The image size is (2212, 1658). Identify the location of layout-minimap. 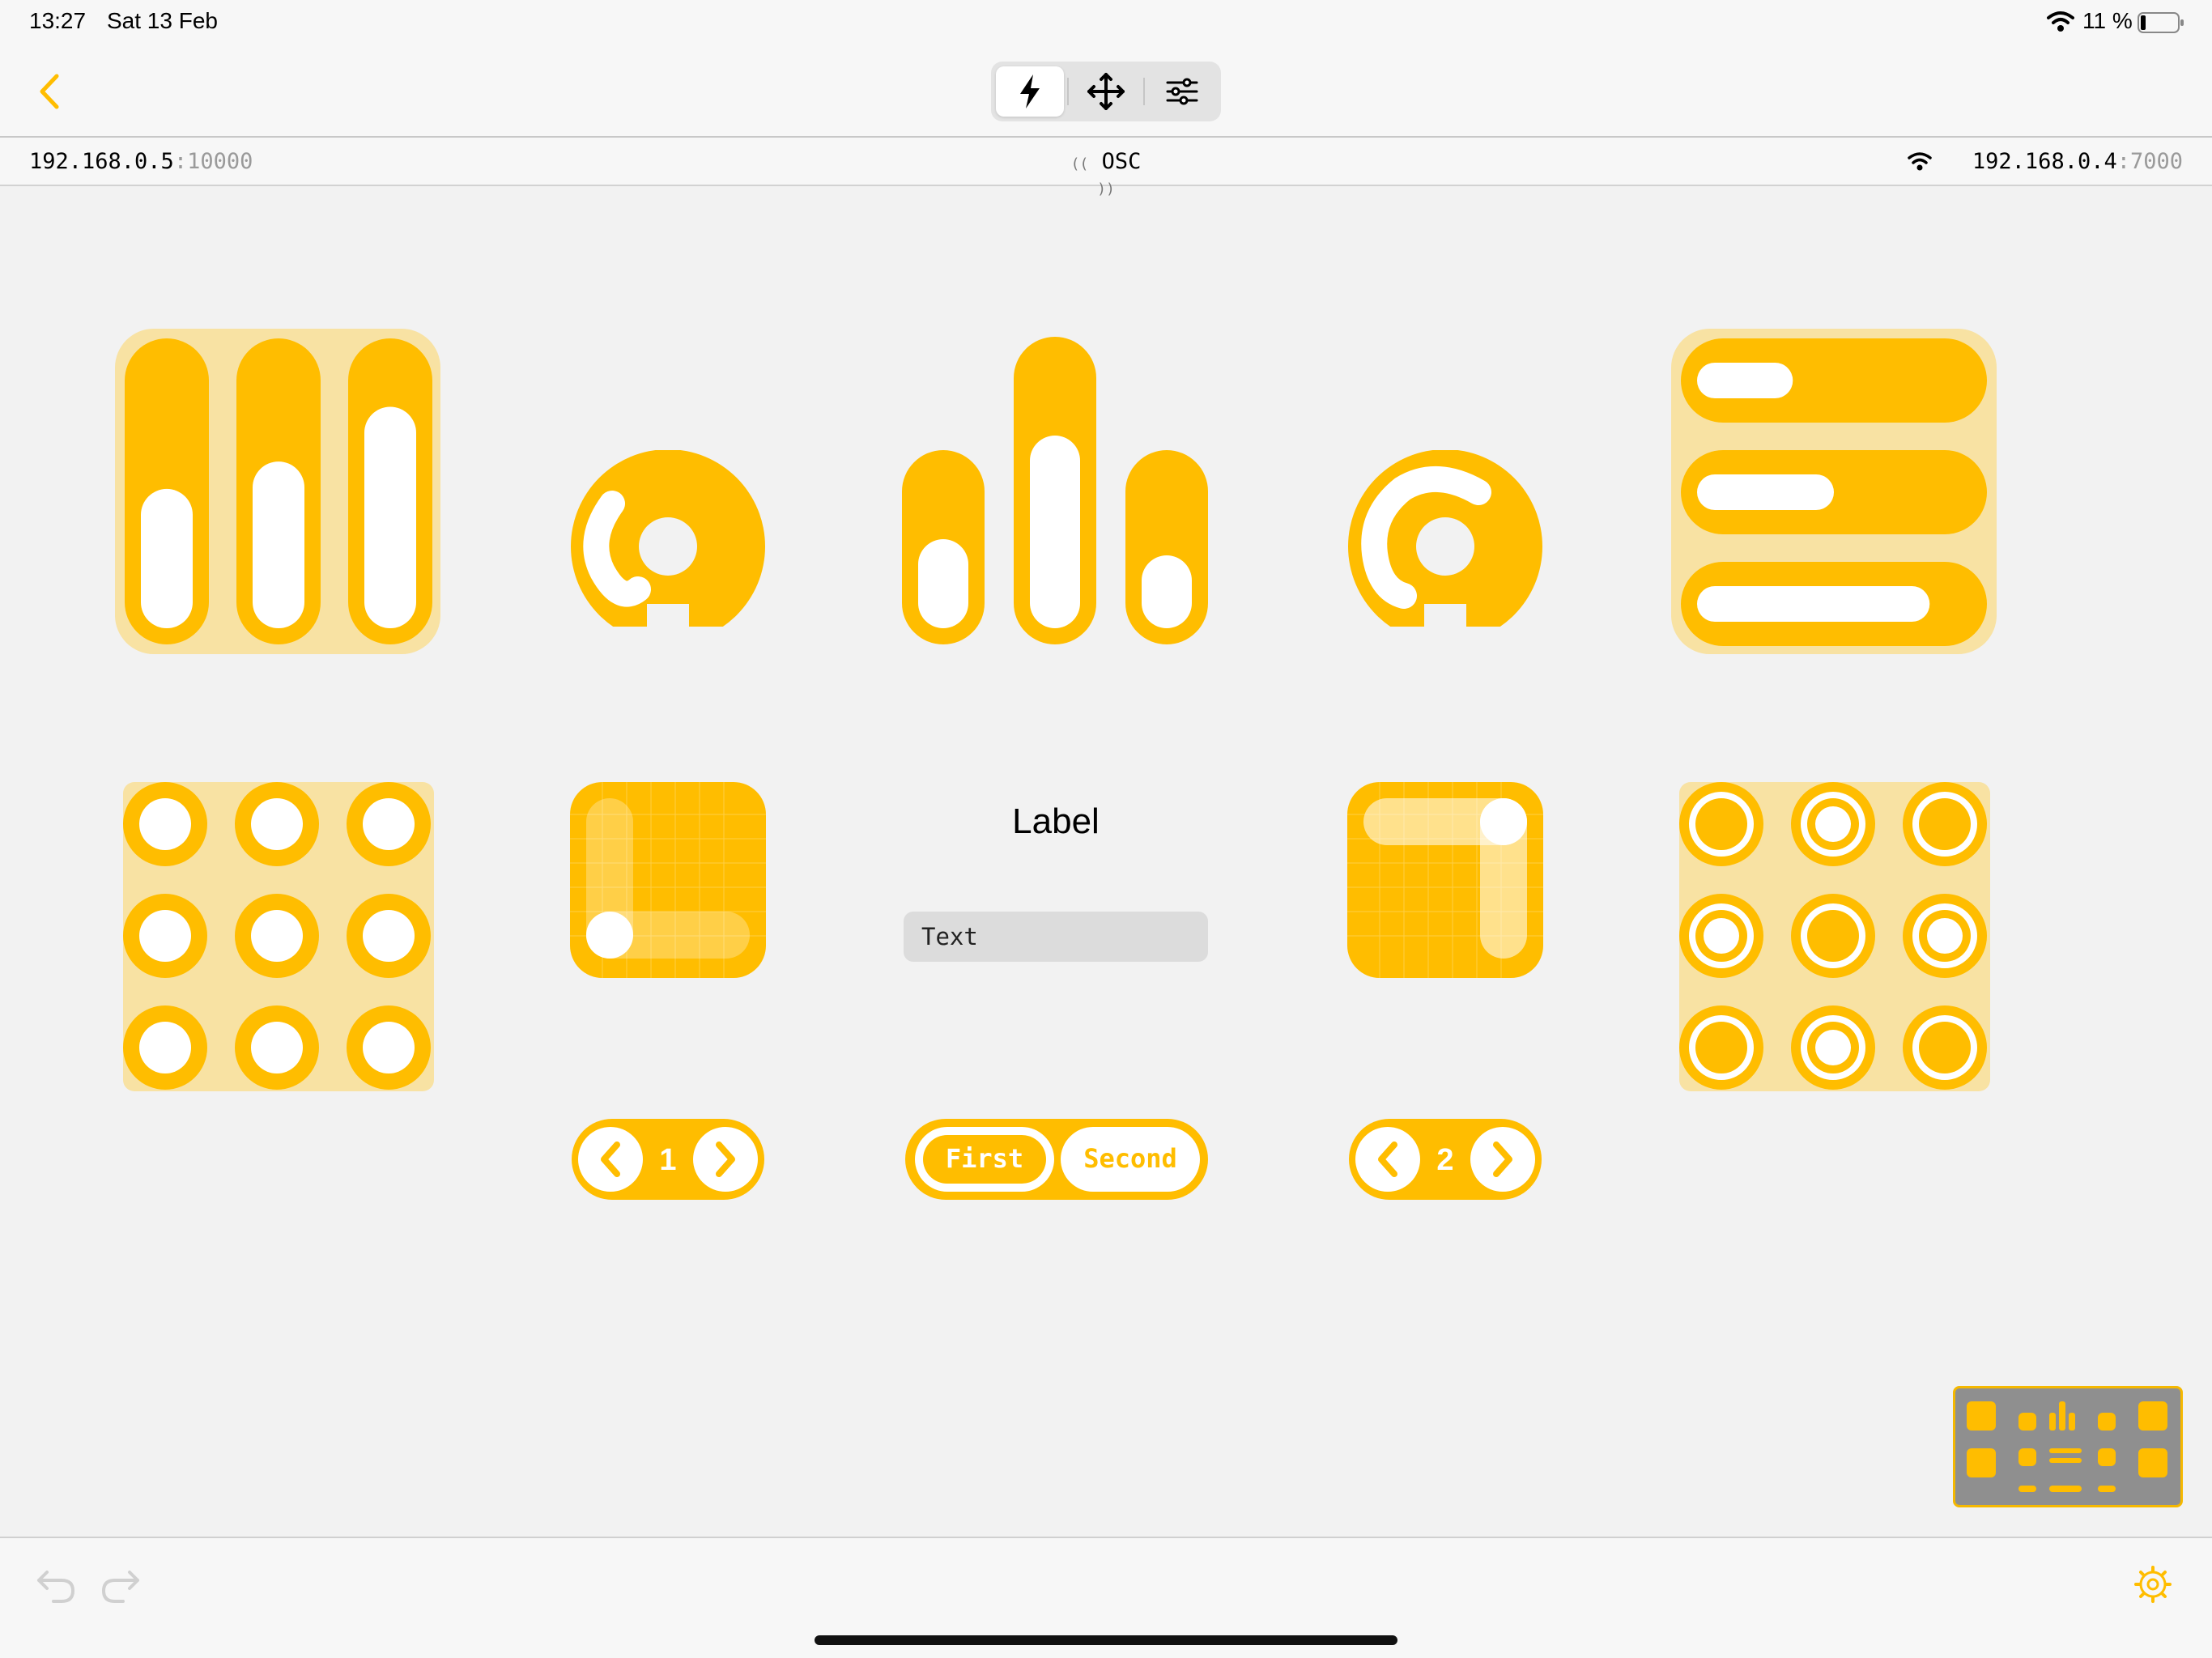
(2068, 1446).